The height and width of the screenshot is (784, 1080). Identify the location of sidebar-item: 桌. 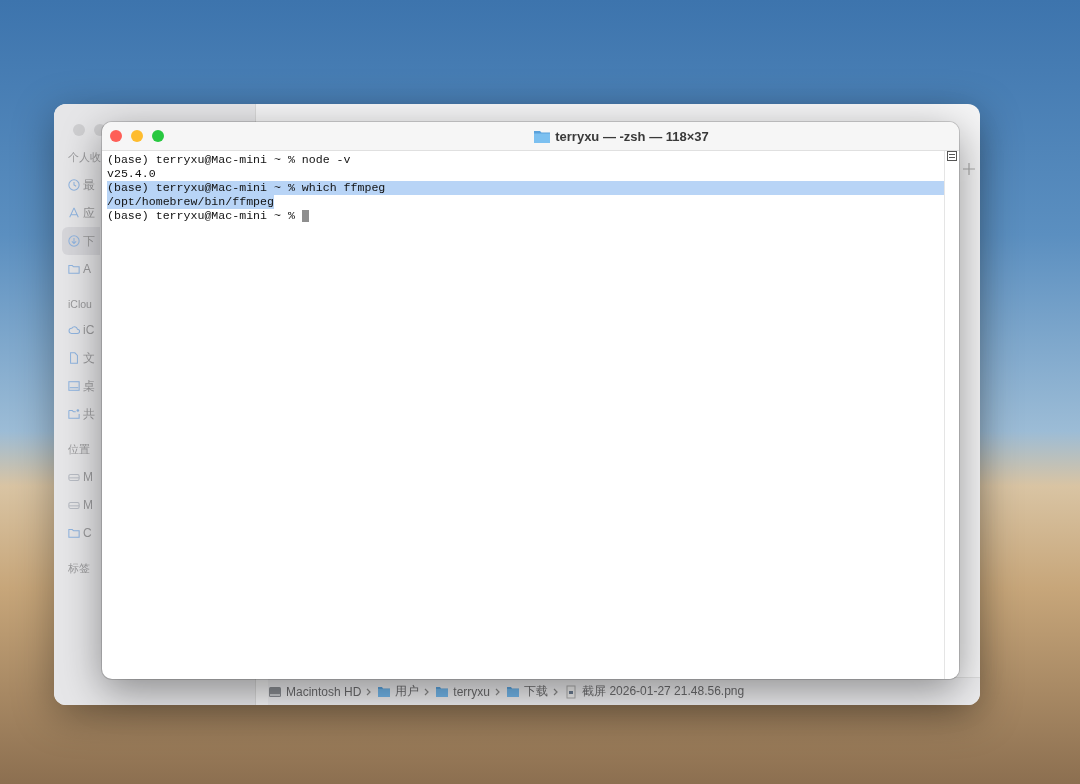
(81, 386).